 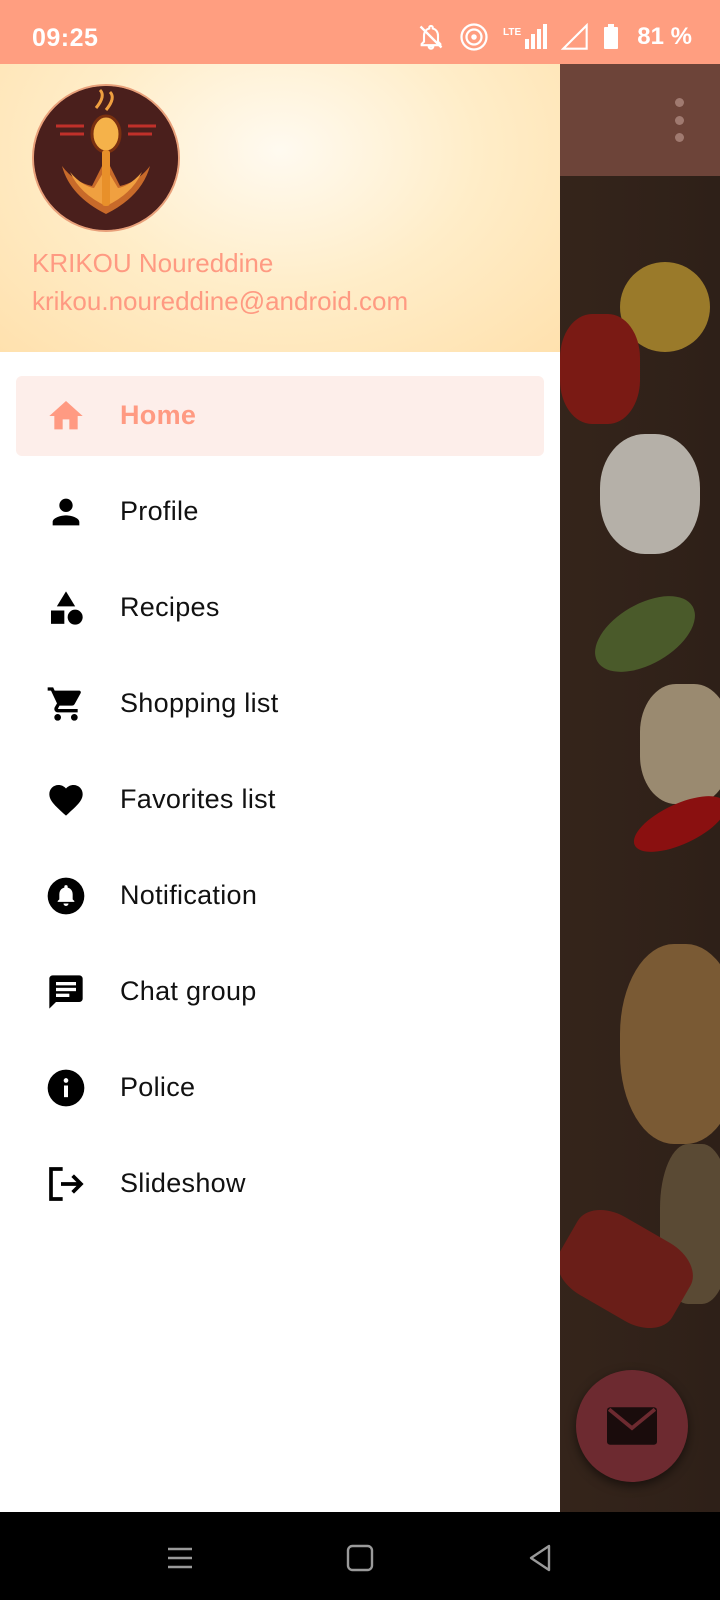 I want to click on user-name: KRIKOU Noureddine, so click(x=153, y=263).